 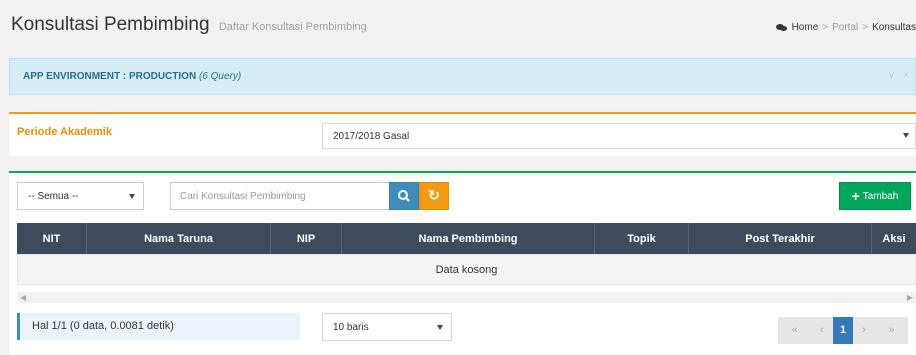 I want to click on page-subtitle: Daftar Konsultasi Pembimbing, so click(x=292, y=27).